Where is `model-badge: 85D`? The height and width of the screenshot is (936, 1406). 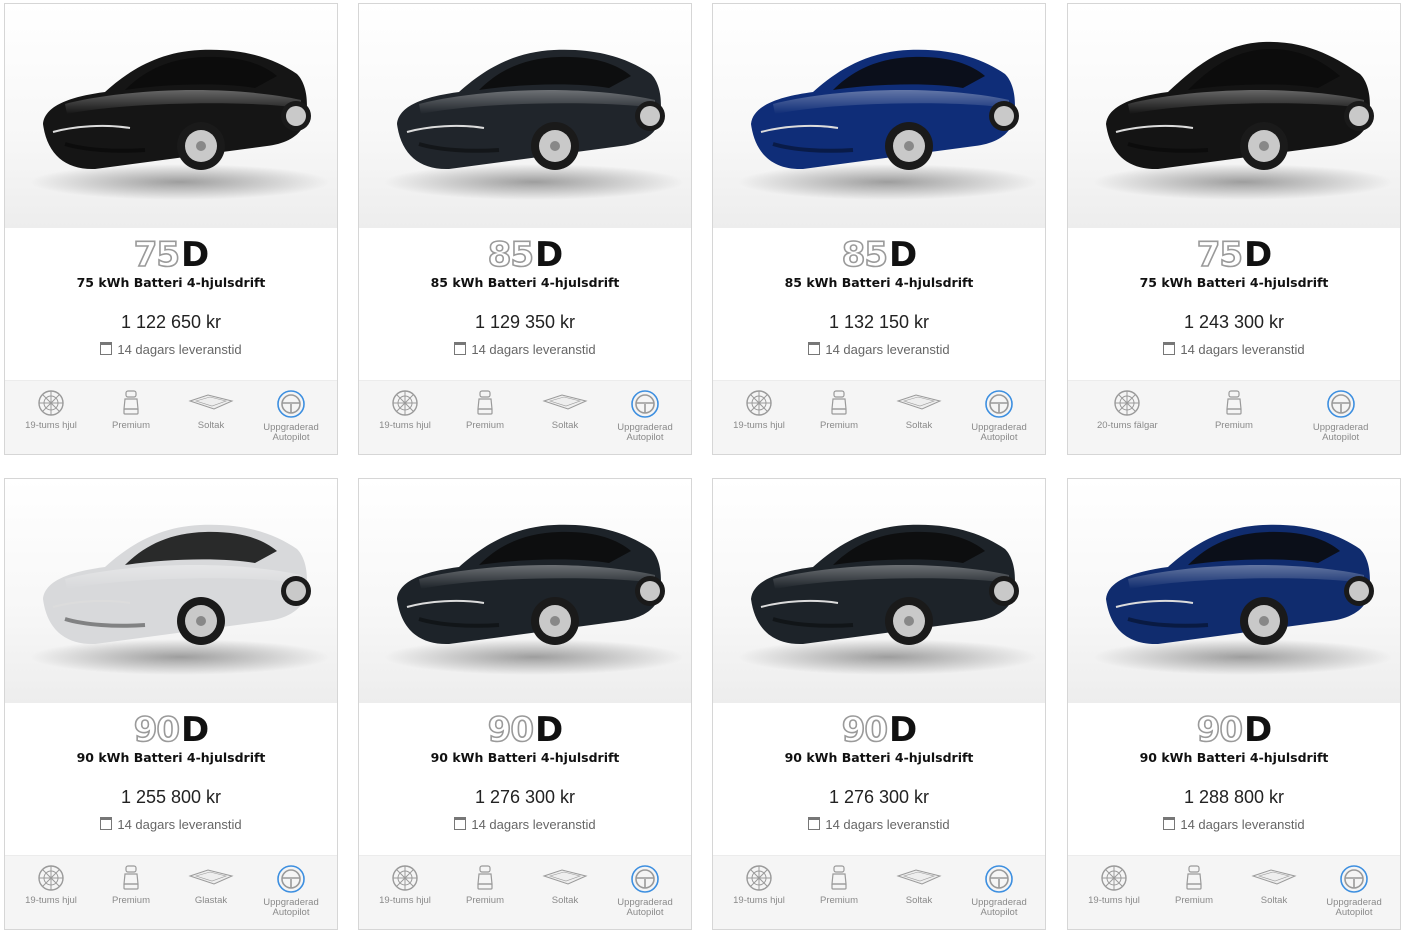
model-badge: 85D is located at coordinates (879, 255).